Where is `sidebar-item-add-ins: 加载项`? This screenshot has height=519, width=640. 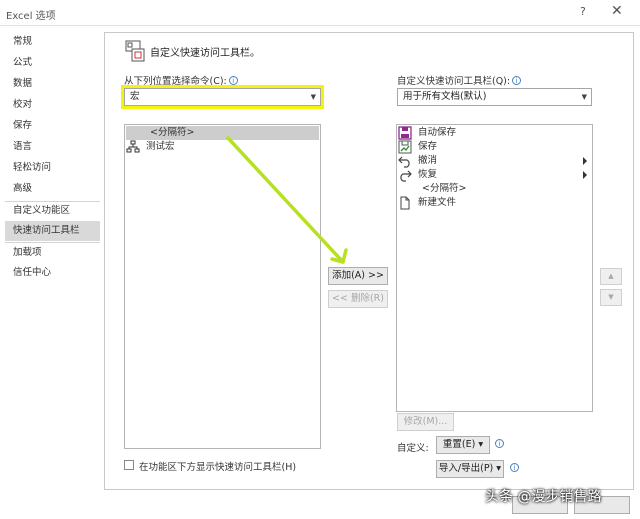 sidebar-item-add-ins: 加载项 is located at coordinates (52, 253).